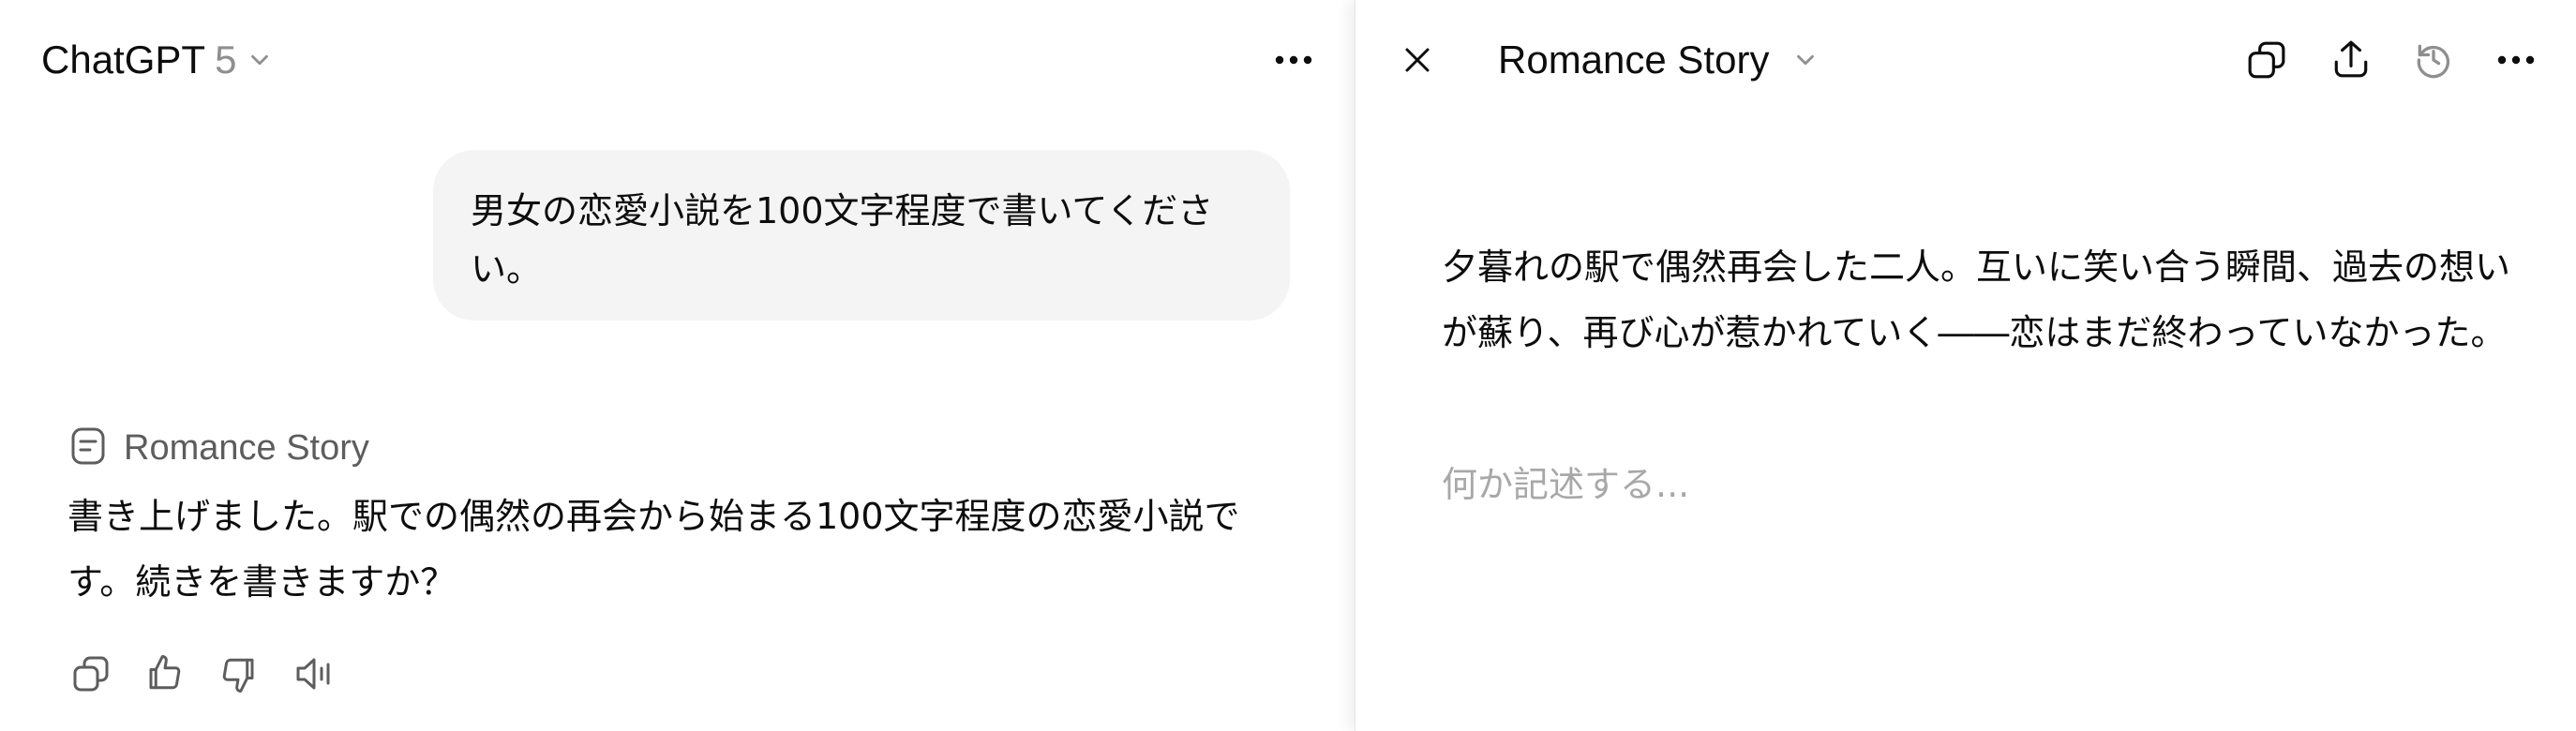 Image resolution: width=2576 pixels, height=731 pixels. I want to click on canvas-doc-chip: Romance Story, so click(219, 448).